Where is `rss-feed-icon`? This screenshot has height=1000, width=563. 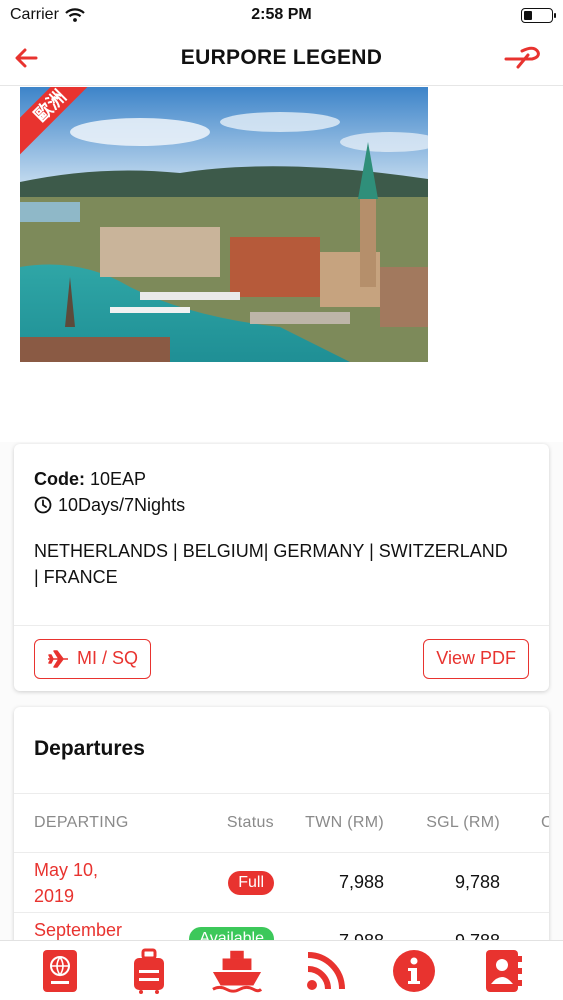
rss-feed-icon is located at coordinates (325, 970).